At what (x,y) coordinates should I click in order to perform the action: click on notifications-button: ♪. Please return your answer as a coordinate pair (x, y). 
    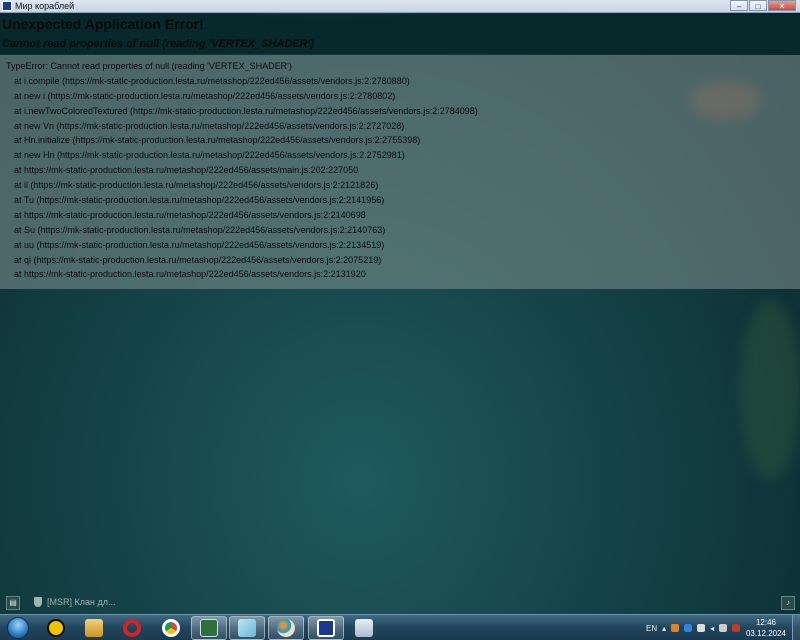
    Looking at the image, I should click on (788, 603).